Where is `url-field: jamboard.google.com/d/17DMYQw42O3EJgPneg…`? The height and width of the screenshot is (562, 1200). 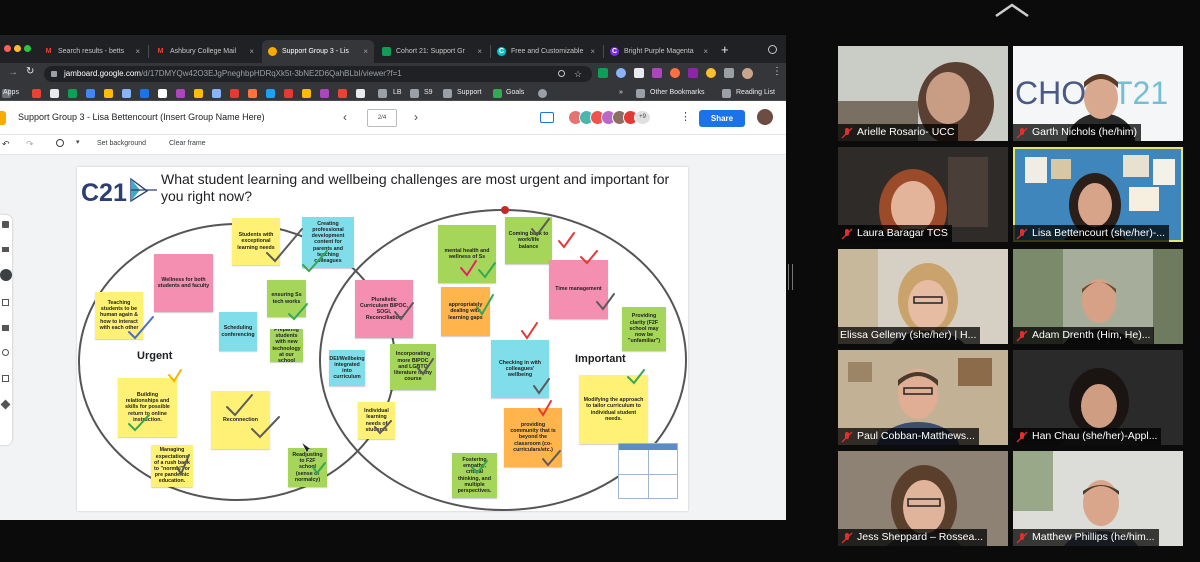
url-field: jamboard.google.com/d/17DMYQw42O3EJgPneg… is located at coordinates (318, 74).